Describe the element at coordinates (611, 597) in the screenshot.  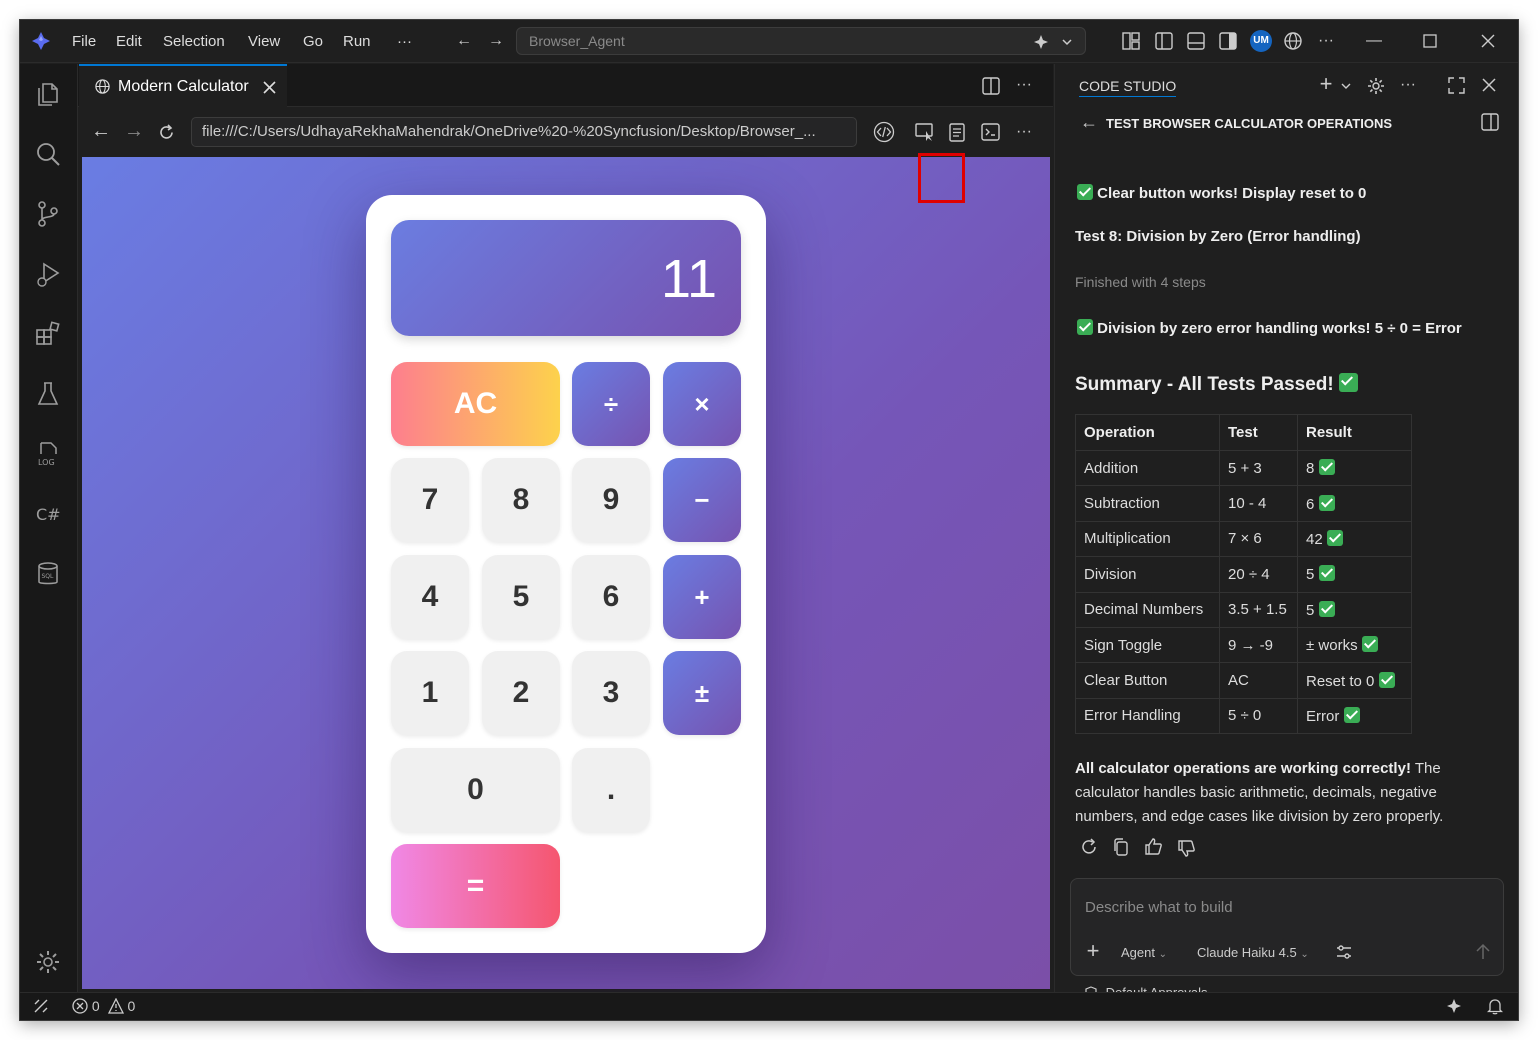
I see `key-6: 6` at that location.